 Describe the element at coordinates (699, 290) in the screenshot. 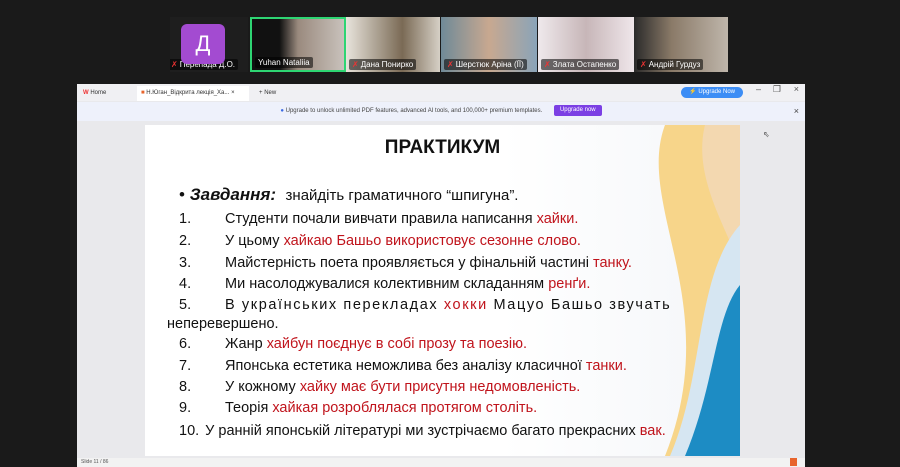

I see `slide-decoration` at that location.